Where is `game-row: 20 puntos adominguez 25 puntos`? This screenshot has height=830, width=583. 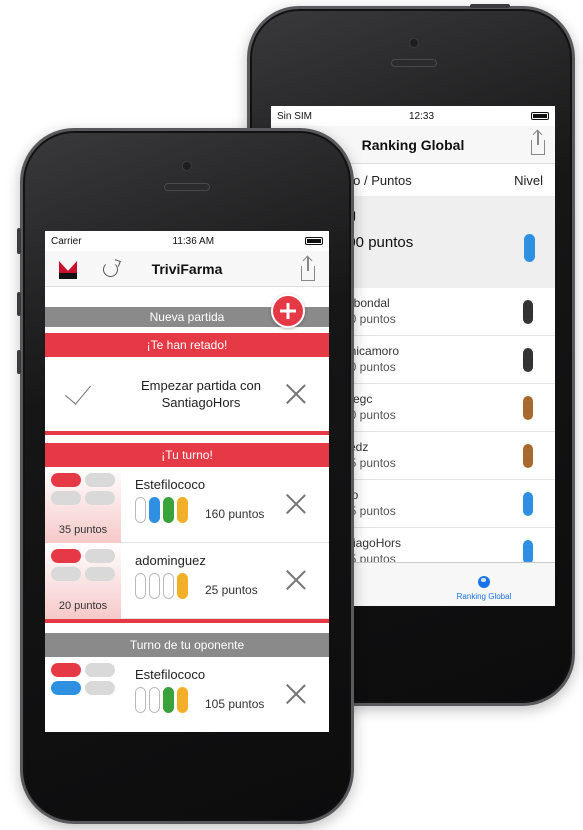
game-row: 20 puntos adominguez 25 puntos is located at coordinates (187, 581).